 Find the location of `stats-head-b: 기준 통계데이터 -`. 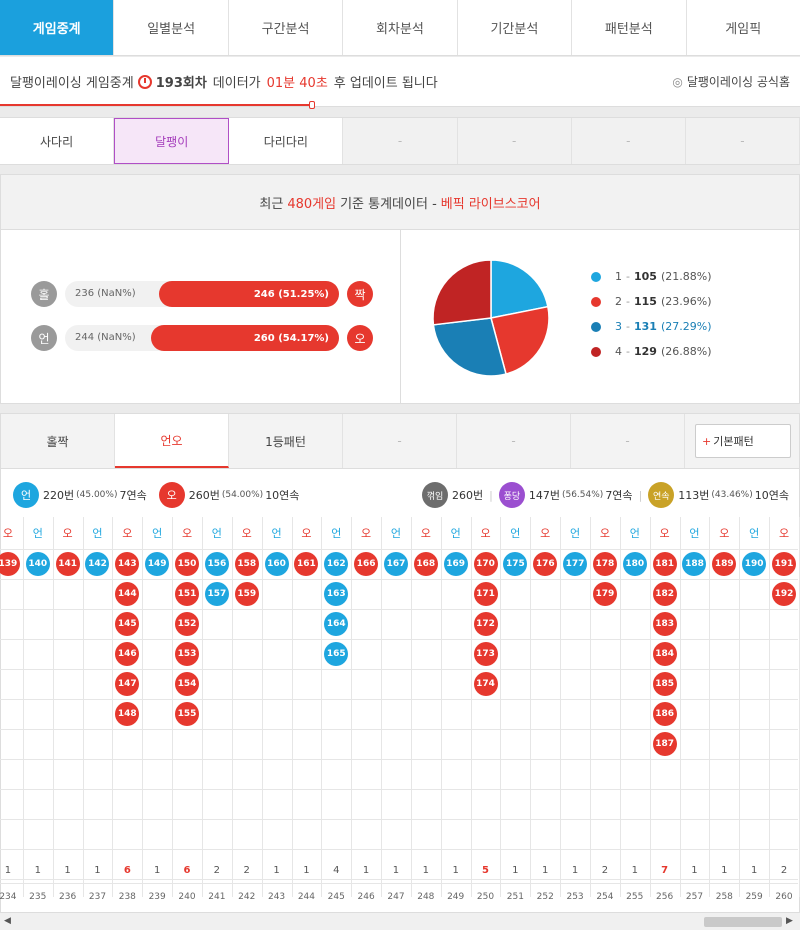

stats-head-b: 기준 통계데이터 - is located at coordinates (388, 204).